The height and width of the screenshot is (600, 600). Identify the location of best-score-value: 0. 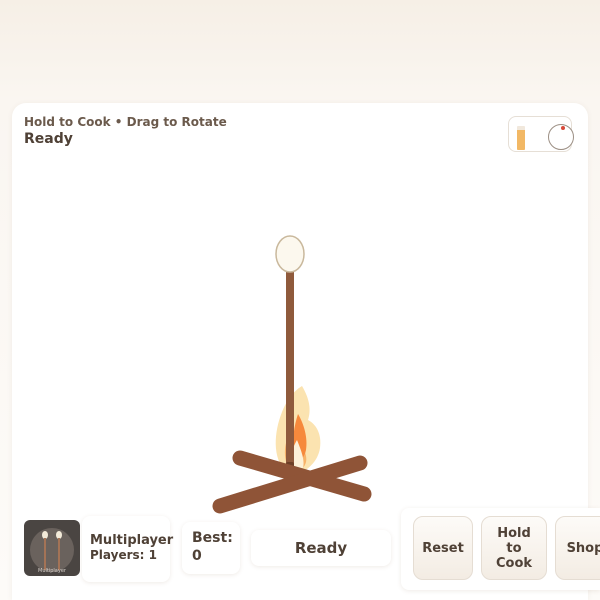
(197, 556).